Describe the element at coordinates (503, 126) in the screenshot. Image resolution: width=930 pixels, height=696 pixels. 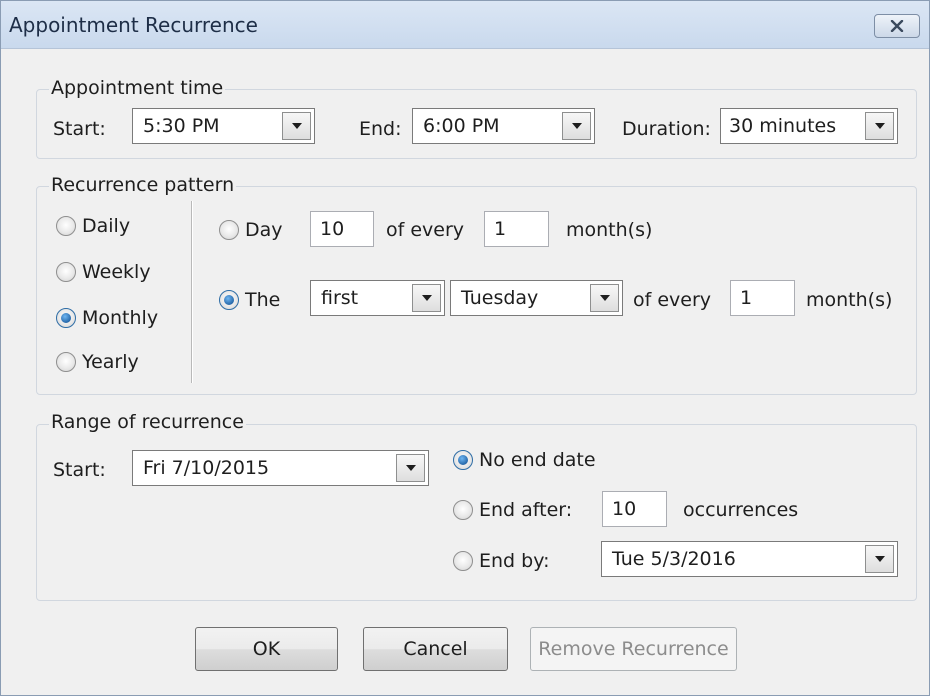
I see `end-time-dropdown: 6:00 PM` at that location.